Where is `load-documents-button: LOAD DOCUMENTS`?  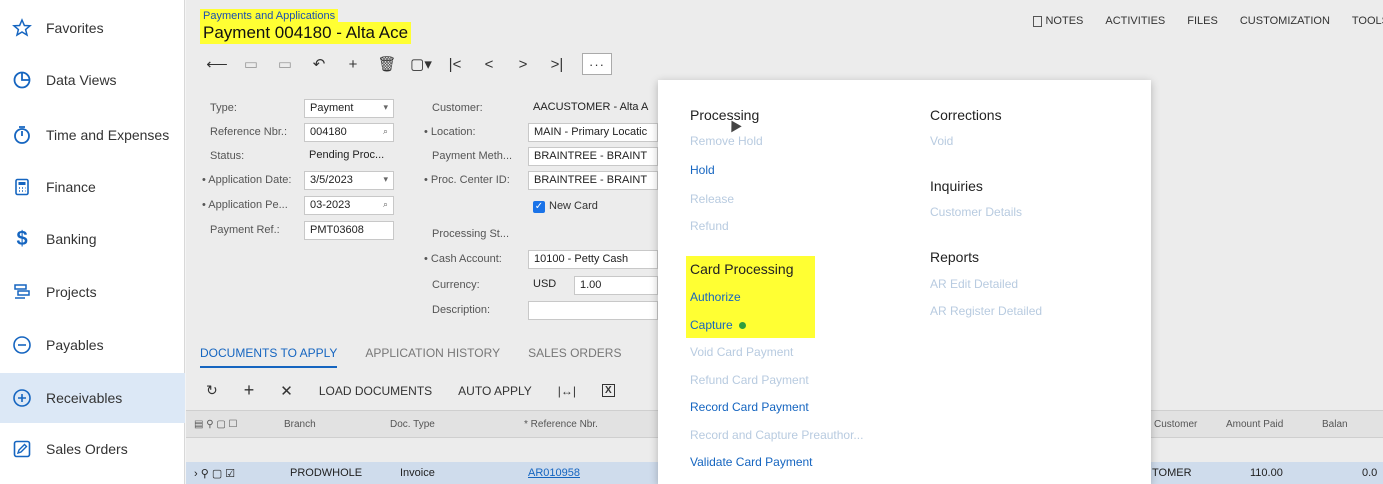
load-documents-button: LOAD DOCUMENTS is located at coordinates (375, 391).